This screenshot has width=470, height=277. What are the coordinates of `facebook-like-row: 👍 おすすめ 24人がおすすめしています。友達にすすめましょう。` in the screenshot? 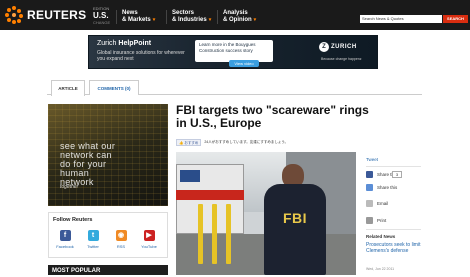 It's located at (232, 142).